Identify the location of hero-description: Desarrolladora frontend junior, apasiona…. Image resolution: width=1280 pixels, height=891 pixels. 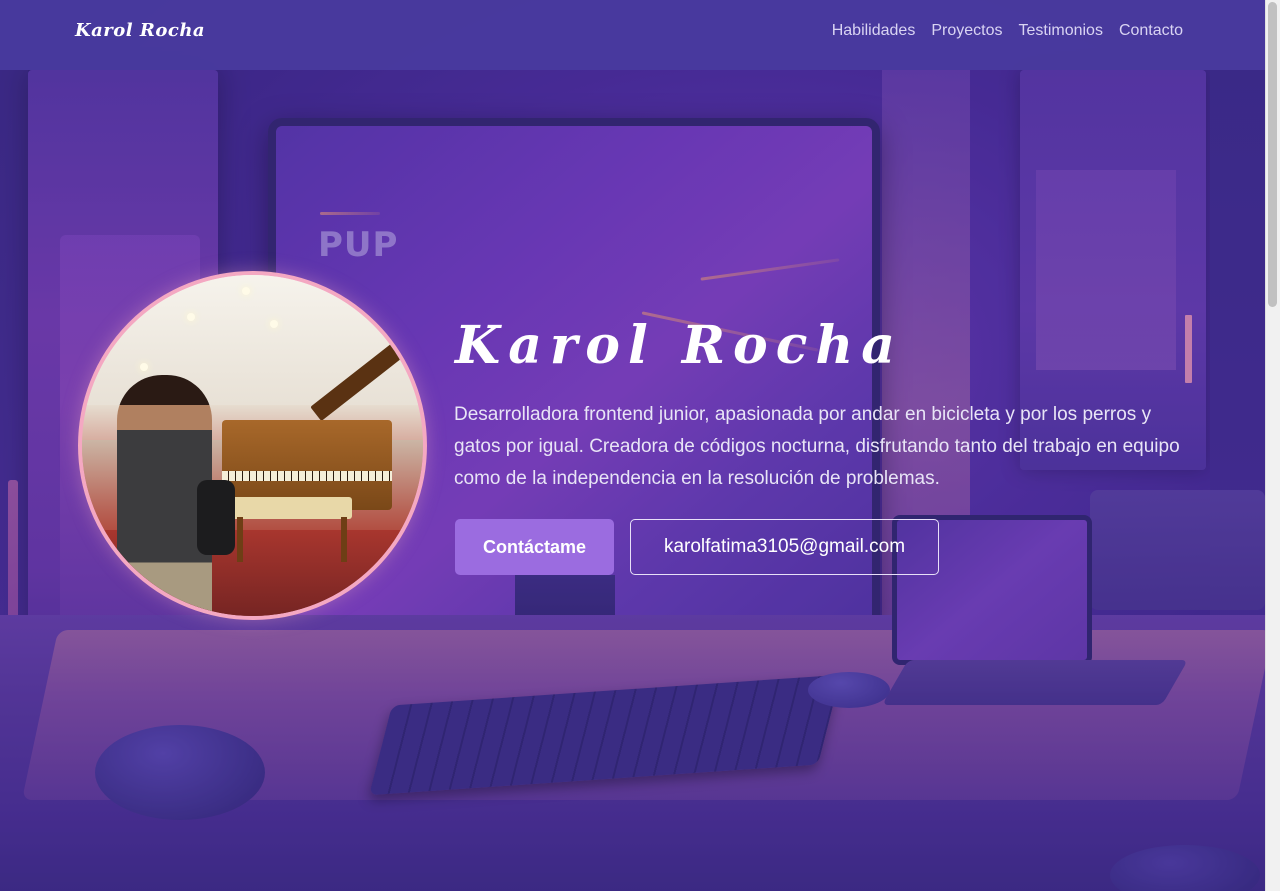
(817, 446).